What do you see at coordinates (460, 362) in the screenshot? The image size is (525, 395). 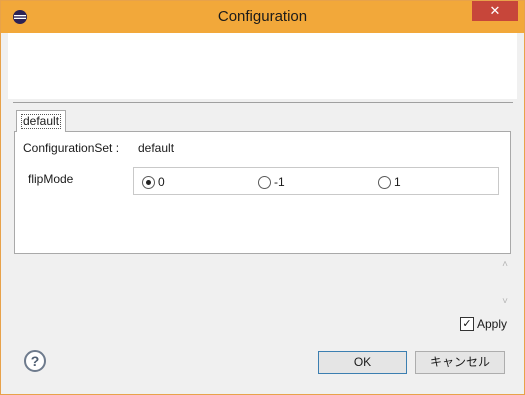 I see `cancel-button: キャンセル` at bounding box center [460, 362].